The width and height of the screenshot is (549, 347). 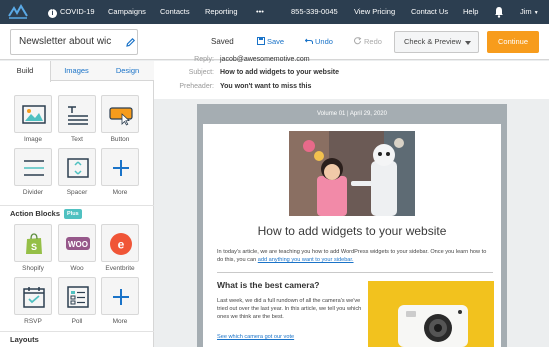 What do you see at coordinates (529, 12) in the screenshot?
I see `nav-user: Jim ▼` at bounding box center [529, 12].